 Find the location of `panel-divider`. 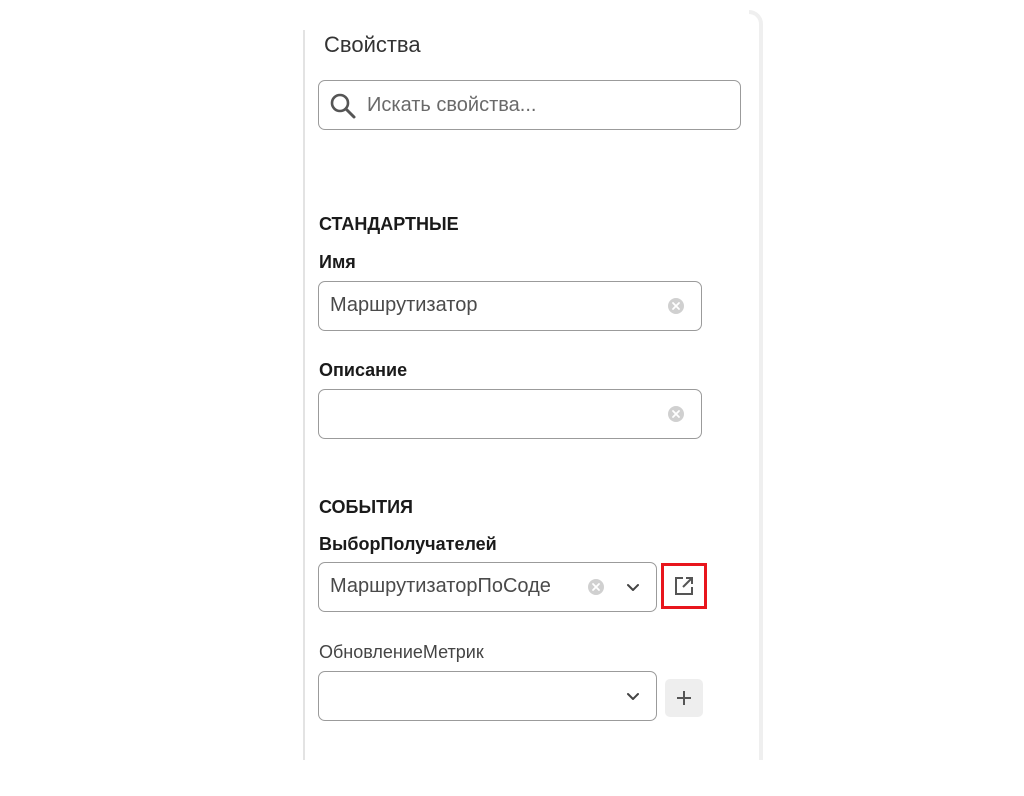

panel-divider is located at coordinates (304, 395).